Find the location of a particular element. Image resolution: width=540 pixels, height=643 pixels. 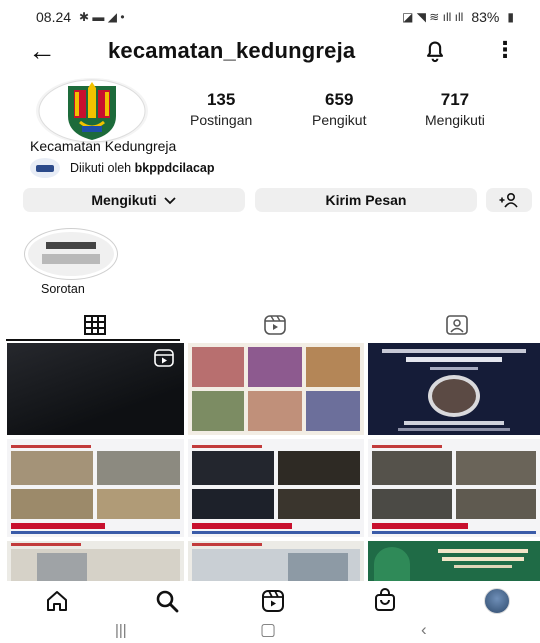

notification-icons: ✱ ▬ ◢ • is located at coordinates (102, 17).